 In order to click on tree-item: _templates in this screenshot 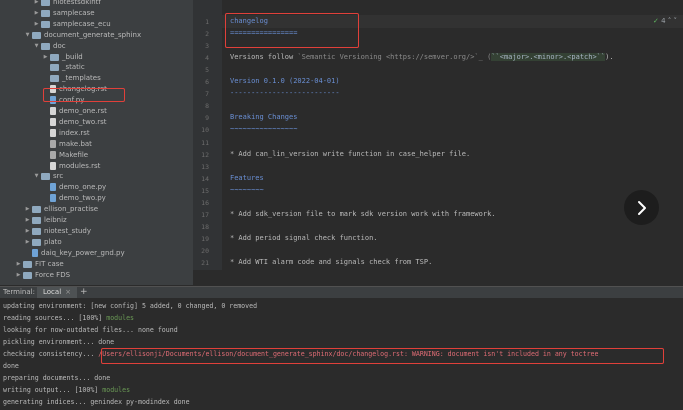, I will do `click(50, 78)`.